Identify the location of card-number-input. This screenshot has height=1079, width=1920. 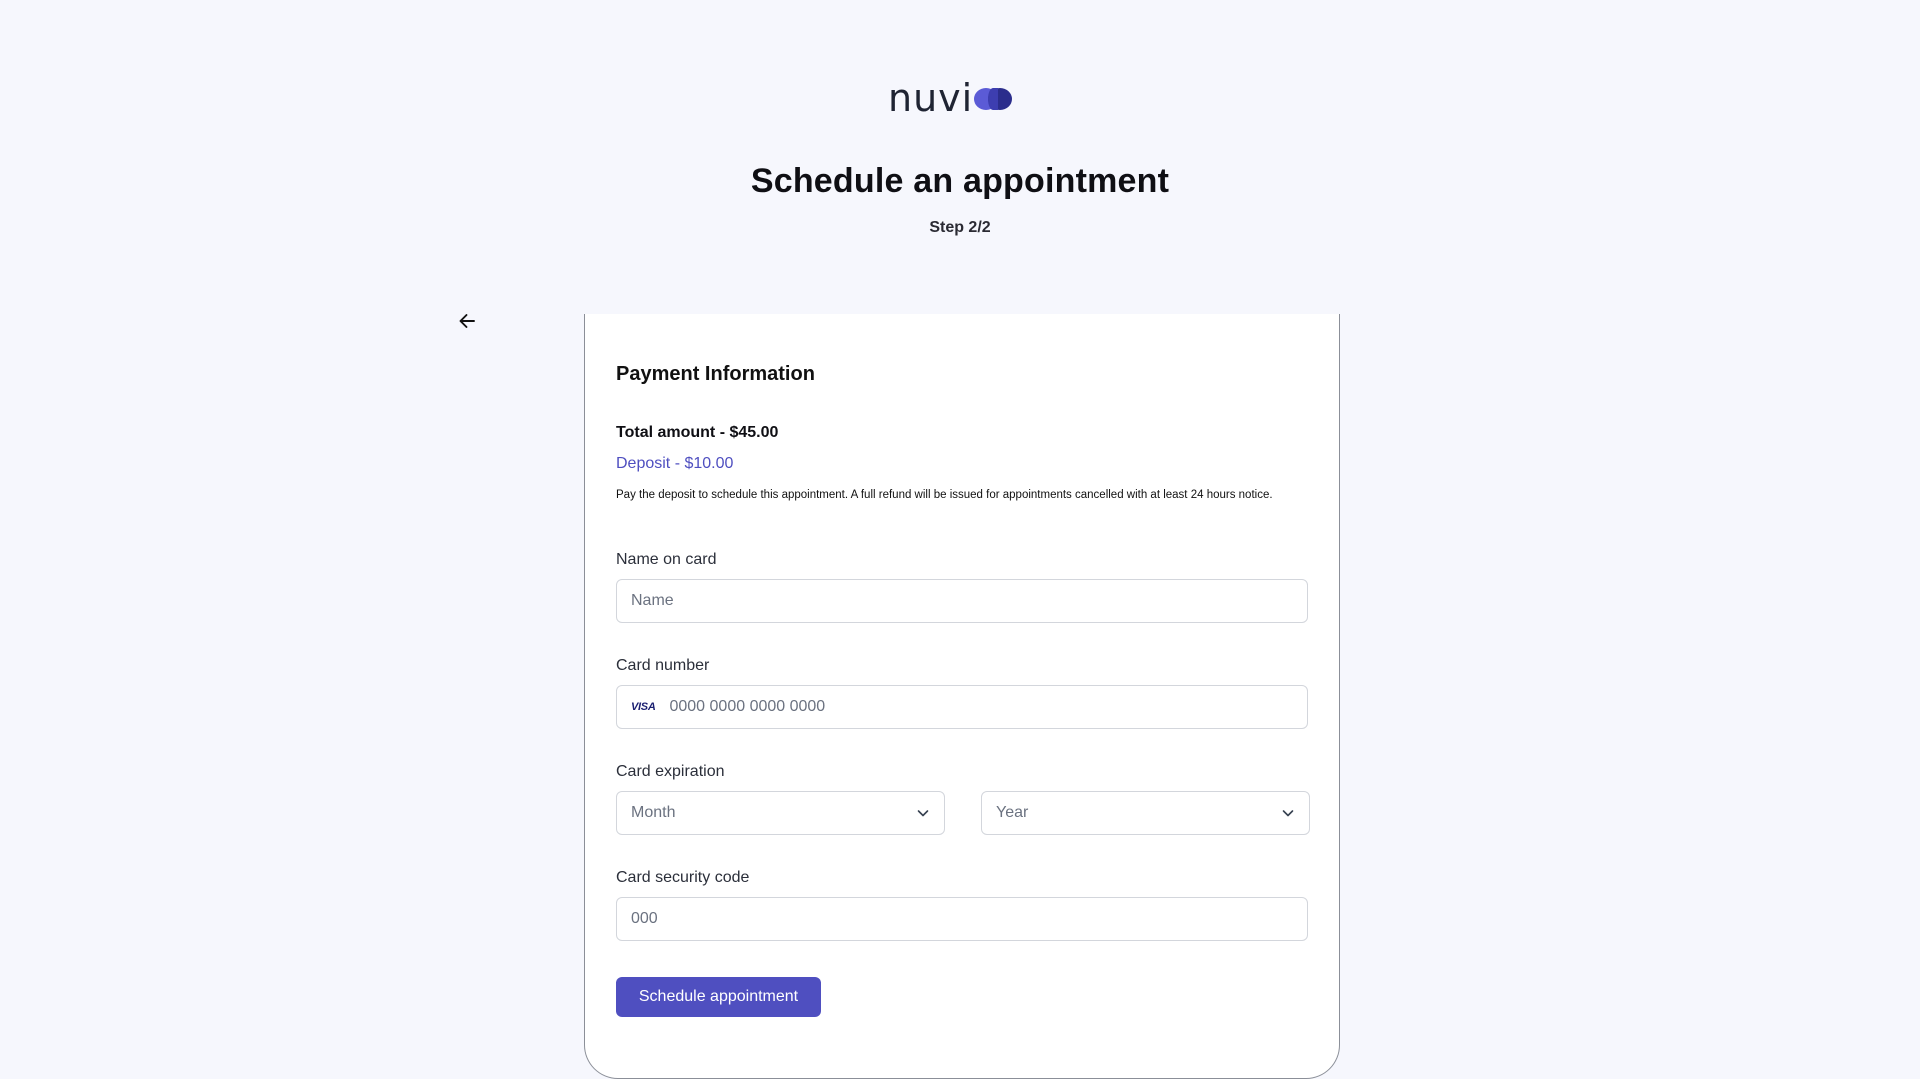
(988, 707).